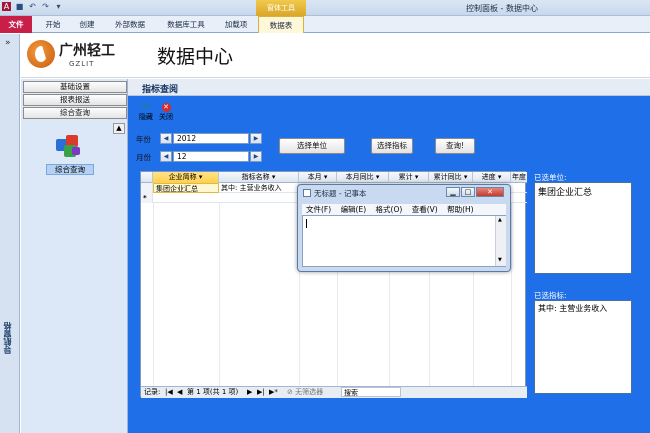  Describe the element at coordinates (152, 392) in the screenshot. I see `record-label: 记录:` at that location.